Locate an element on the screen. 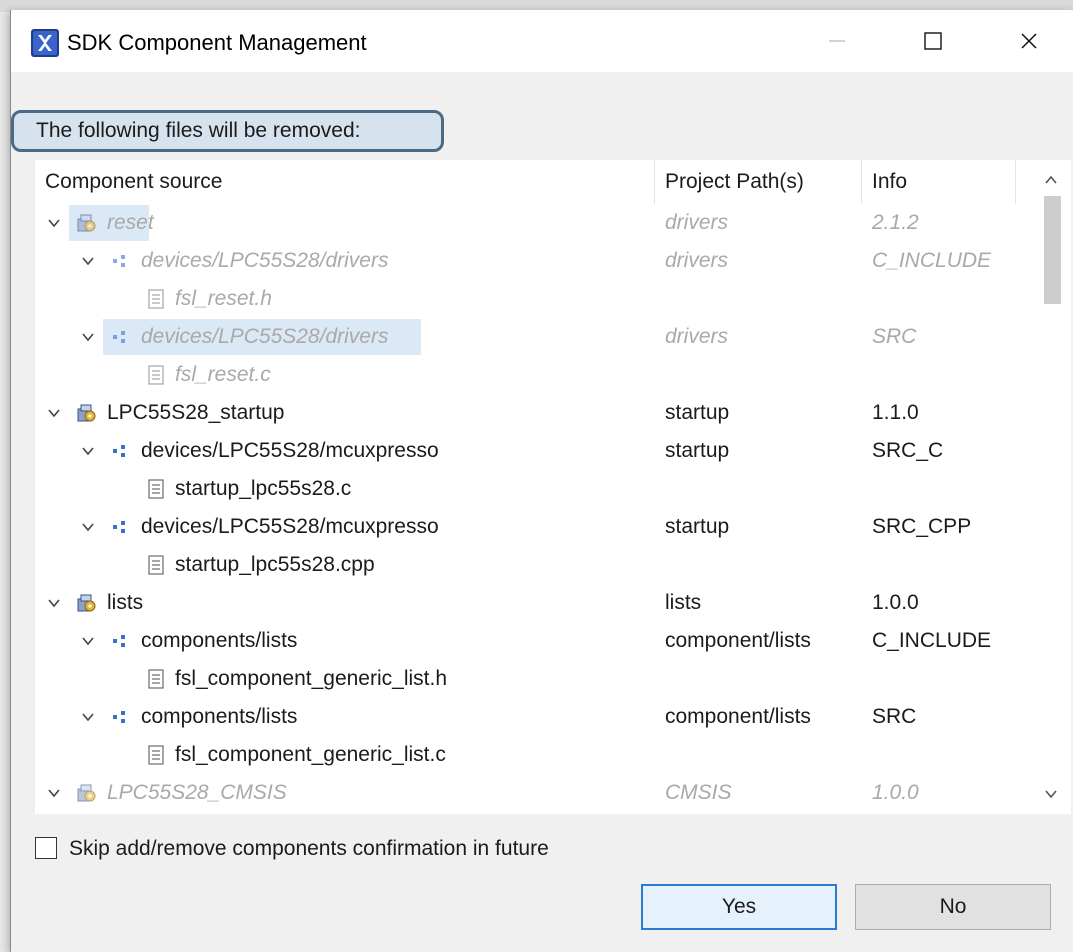 This screenshot has width=1073, height=952. vertical-scrollbar is located at coordinates (1051, 487).